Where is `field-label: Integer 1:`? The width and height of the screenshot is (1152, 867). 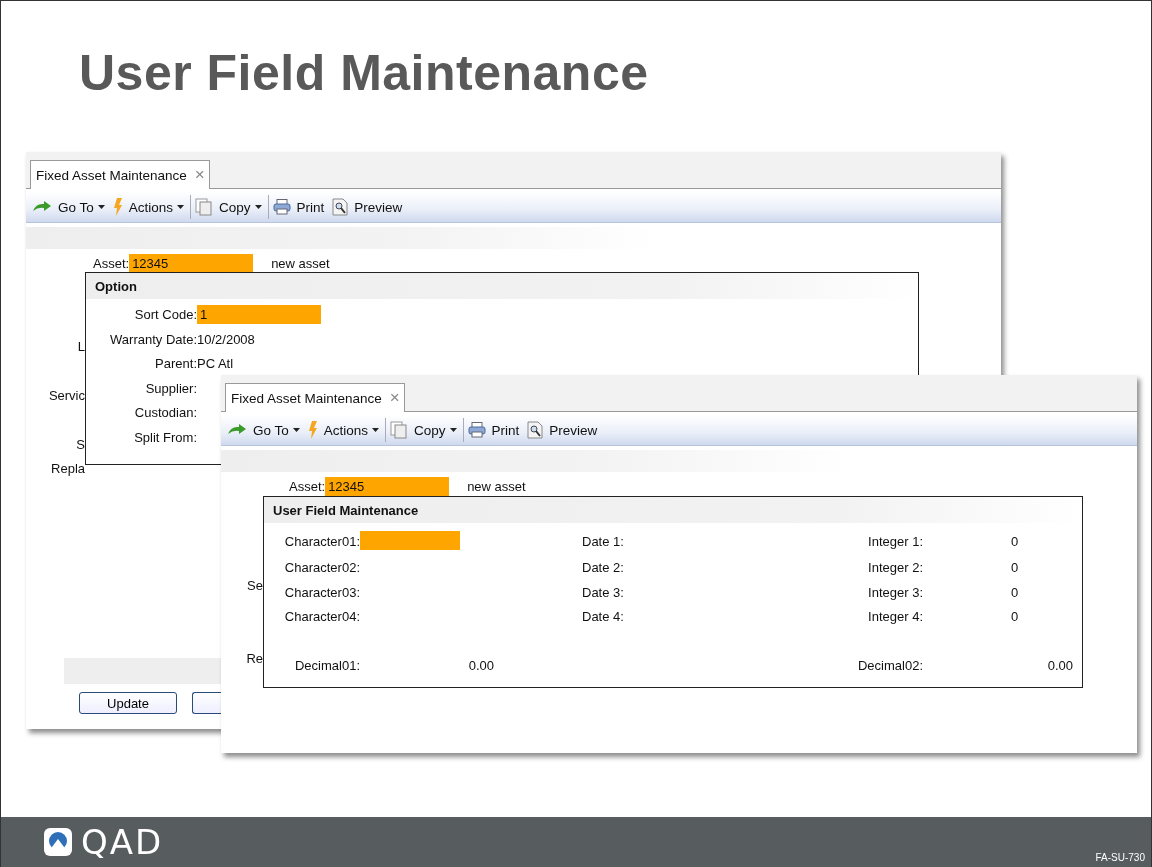 field-label: Integer 1: is located at coordinates (895, 542).